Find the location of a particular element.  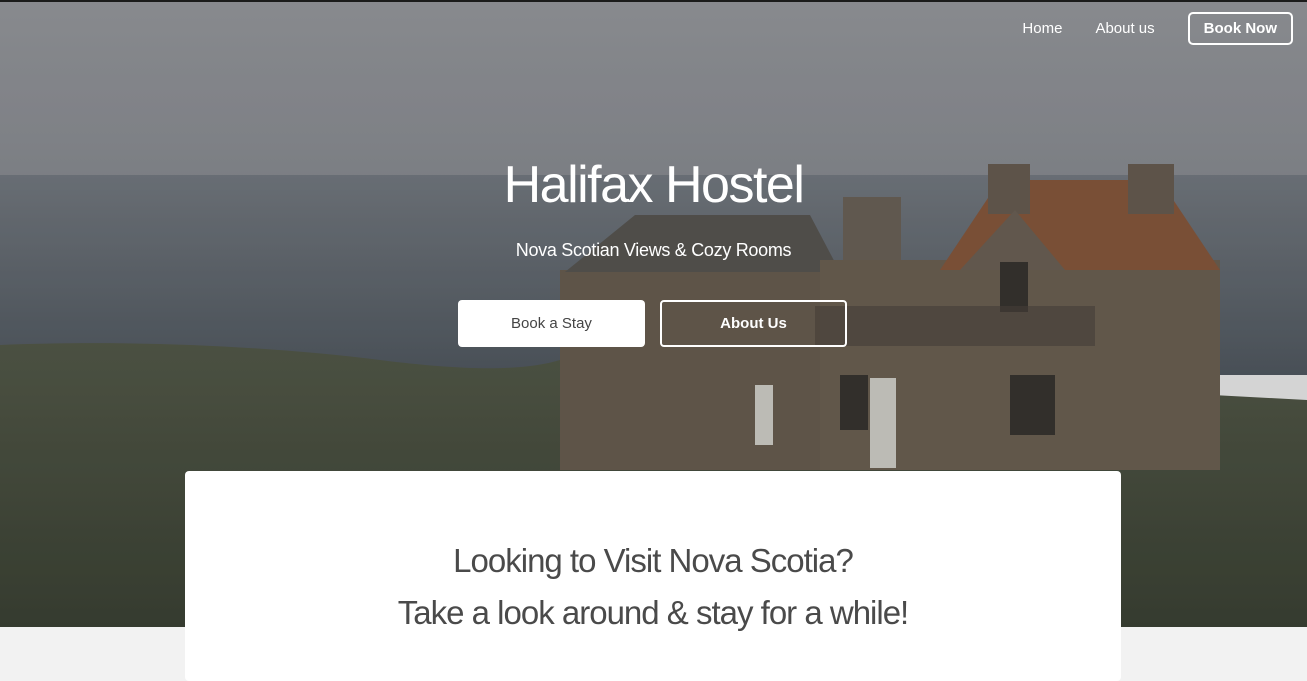

book-now-button: Book Now is located at coordinates (1240, 28).